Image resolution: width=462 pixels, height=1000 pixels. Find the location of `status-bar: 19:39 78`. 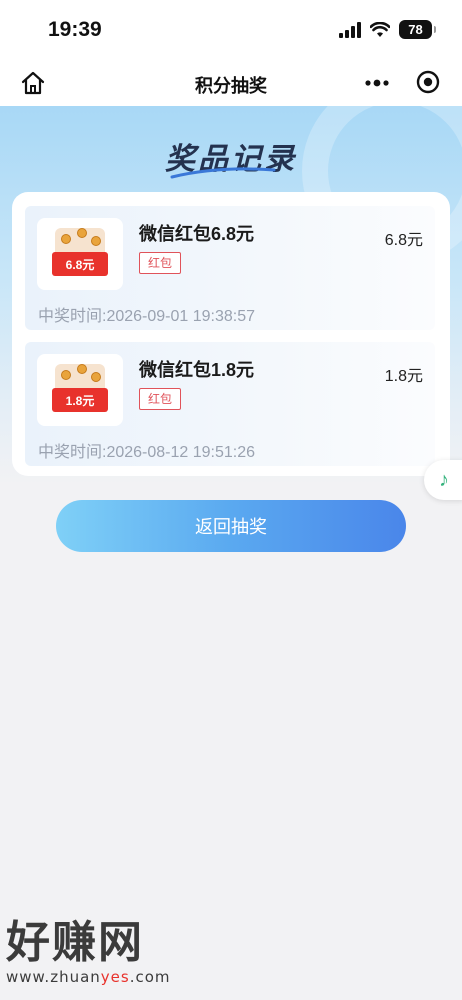

status-bar: 19:39 78 is located at coordinates (231, 30).